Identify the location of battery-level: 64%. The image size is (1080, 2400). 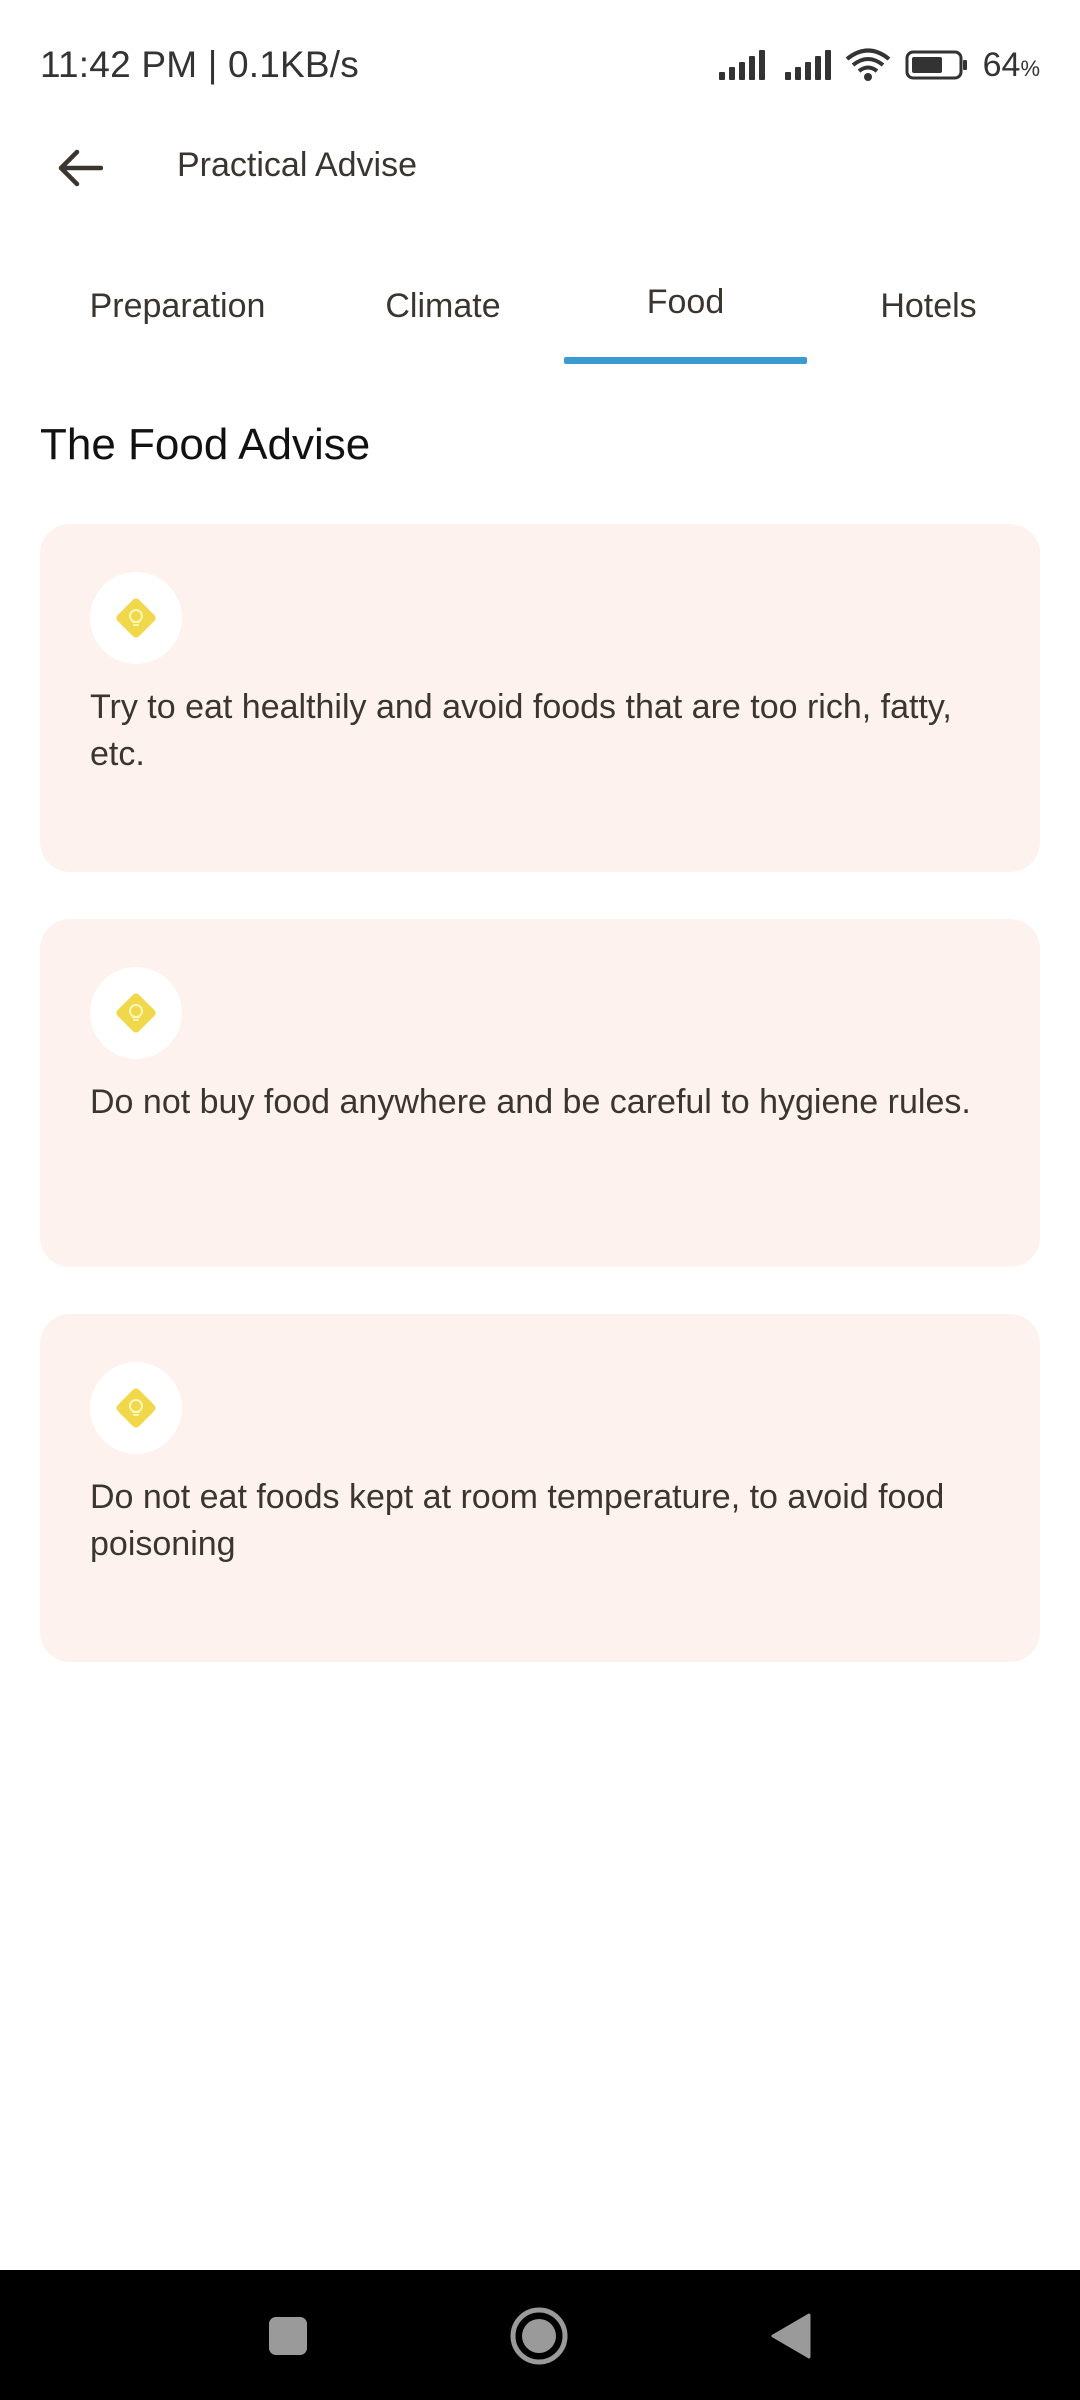
(1011, 64).